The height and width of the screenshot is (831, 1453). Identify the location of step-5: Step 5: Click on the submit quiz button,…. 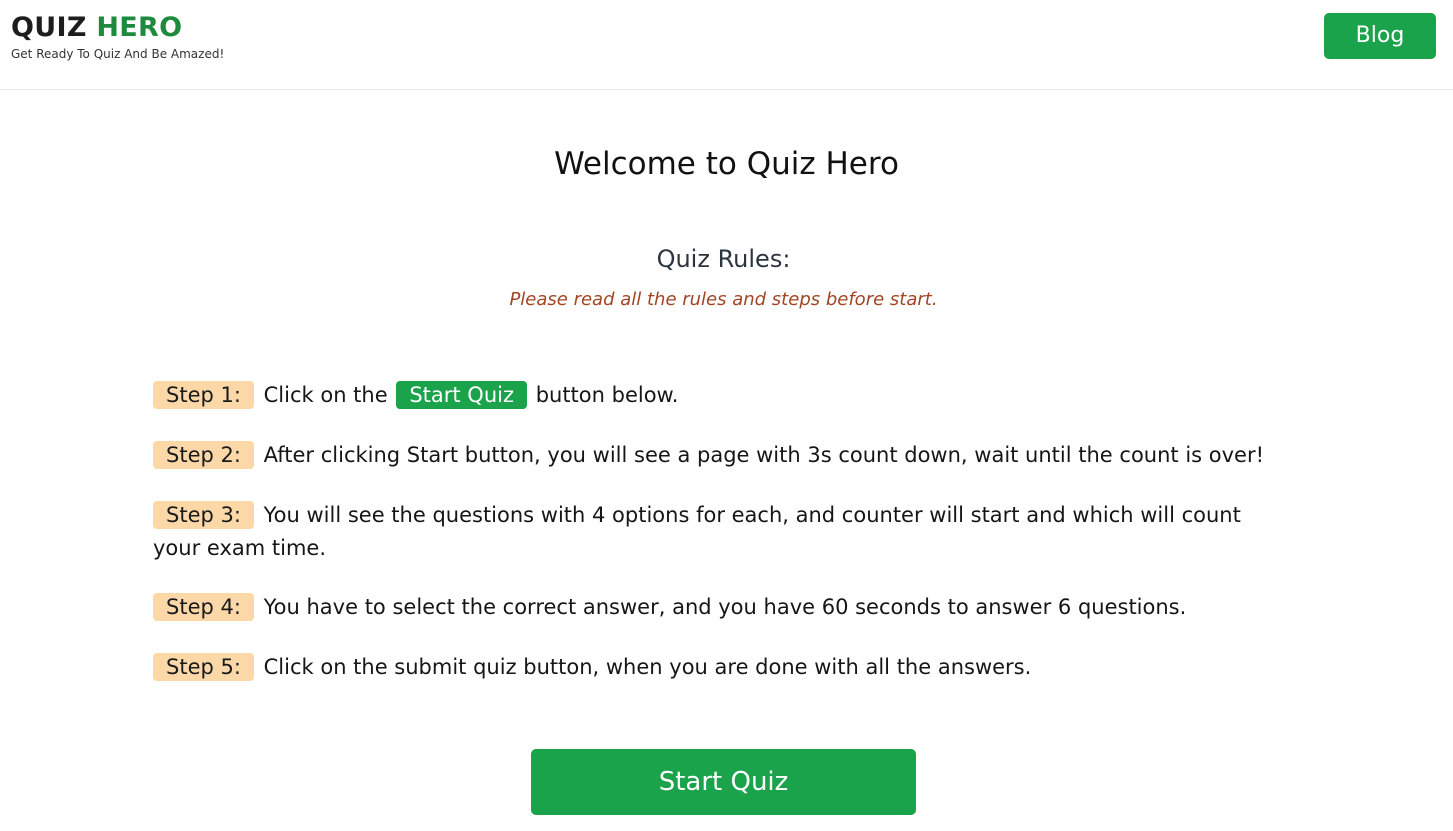
(718, 667).